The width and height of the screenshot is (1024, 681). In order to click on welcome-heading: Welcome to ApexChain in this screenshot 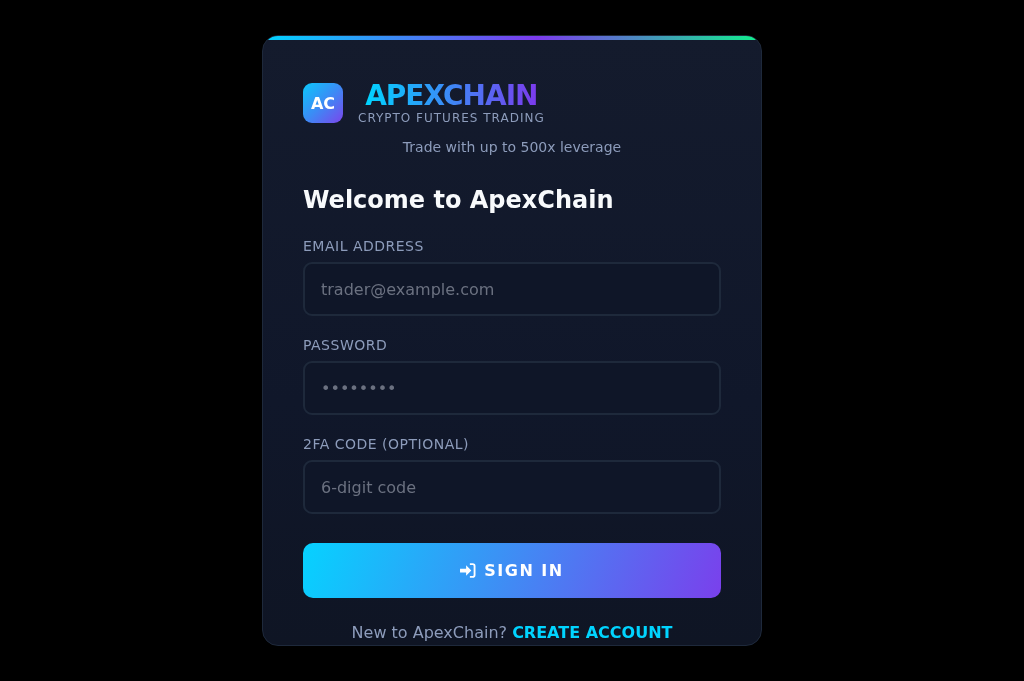, I will do `click(459, 200)`.